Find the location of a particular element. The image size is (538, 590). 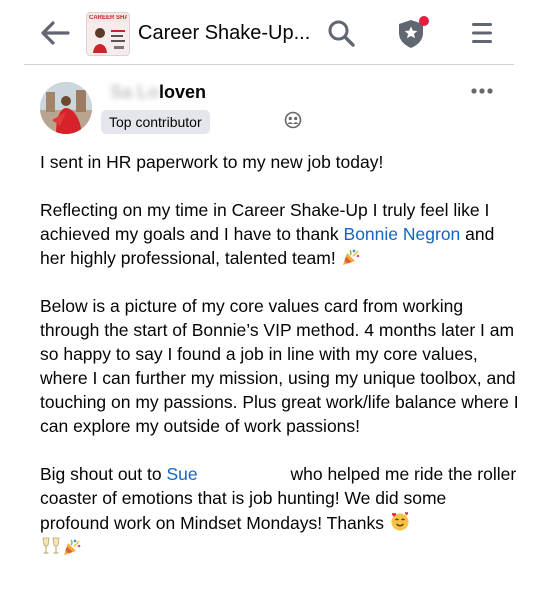

top-contributor-badge: Top contributor is located at coordinates (155, 122).